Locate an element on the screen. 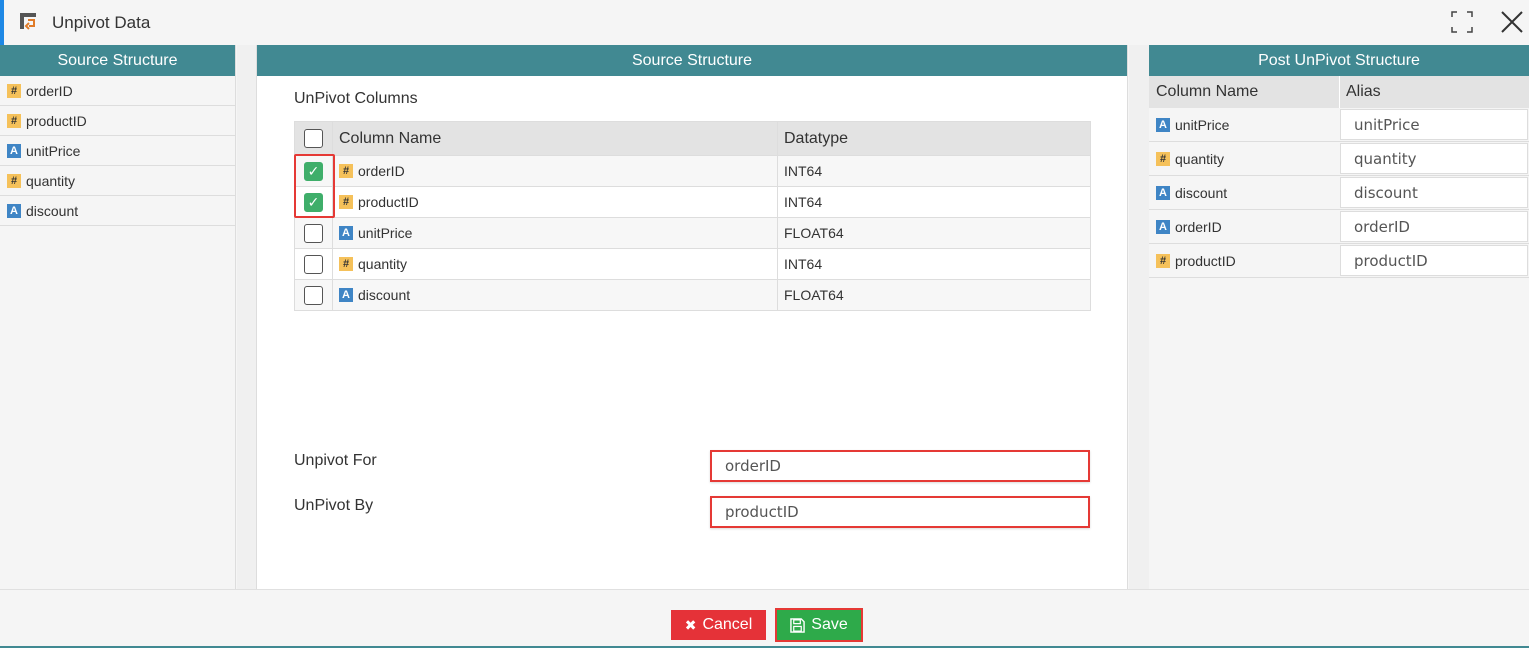 This screenshot has height=648, width=1529. table-row: ✓ # orderID INT64 is located at coordinates (692, 170).